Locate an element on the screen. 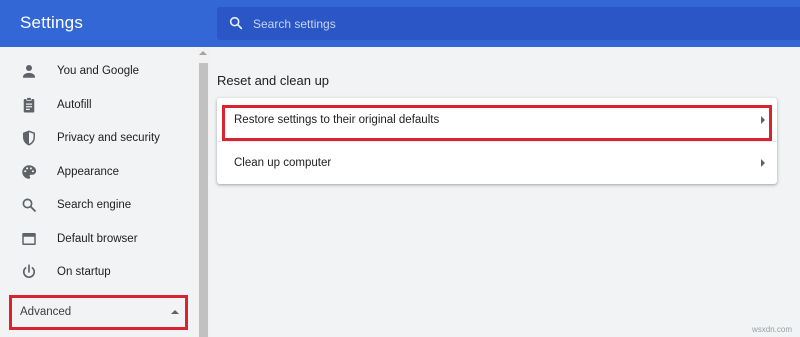  scrollbar-thumb is located at coordinates (203, 200).